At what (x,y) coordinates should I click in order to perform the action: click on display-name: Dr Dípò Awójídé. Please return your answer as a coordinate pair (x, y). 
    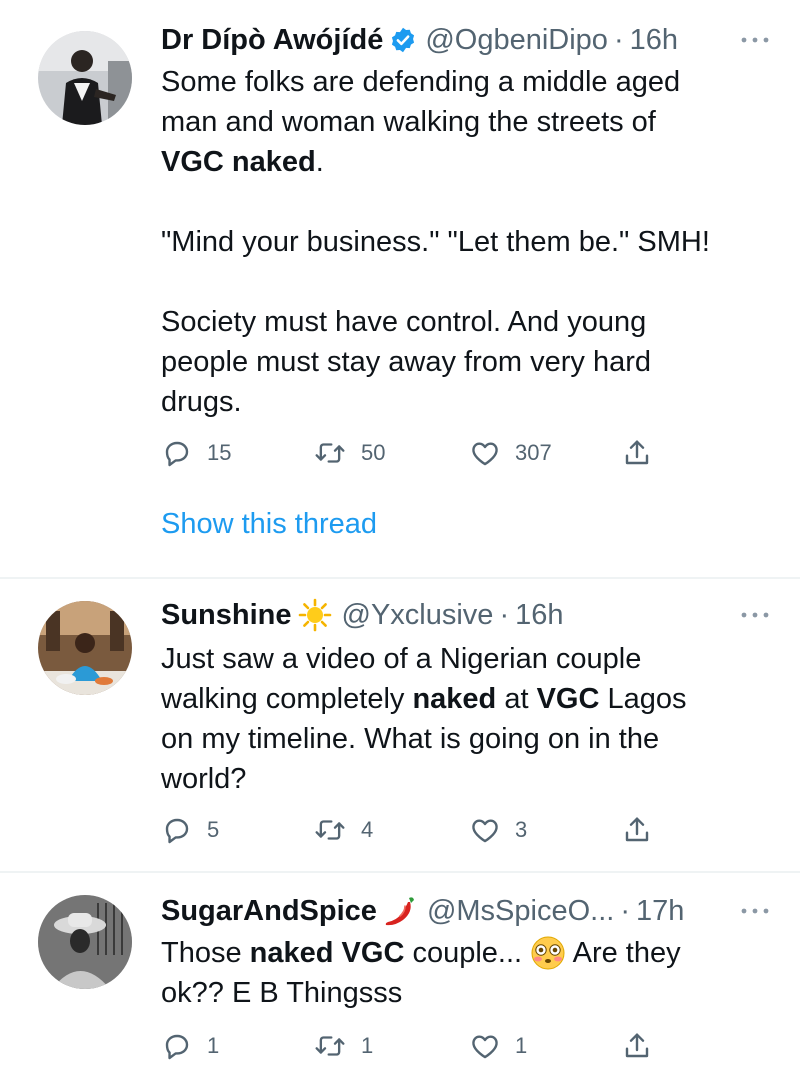
    Looking at the image, I should click on (272, 40).